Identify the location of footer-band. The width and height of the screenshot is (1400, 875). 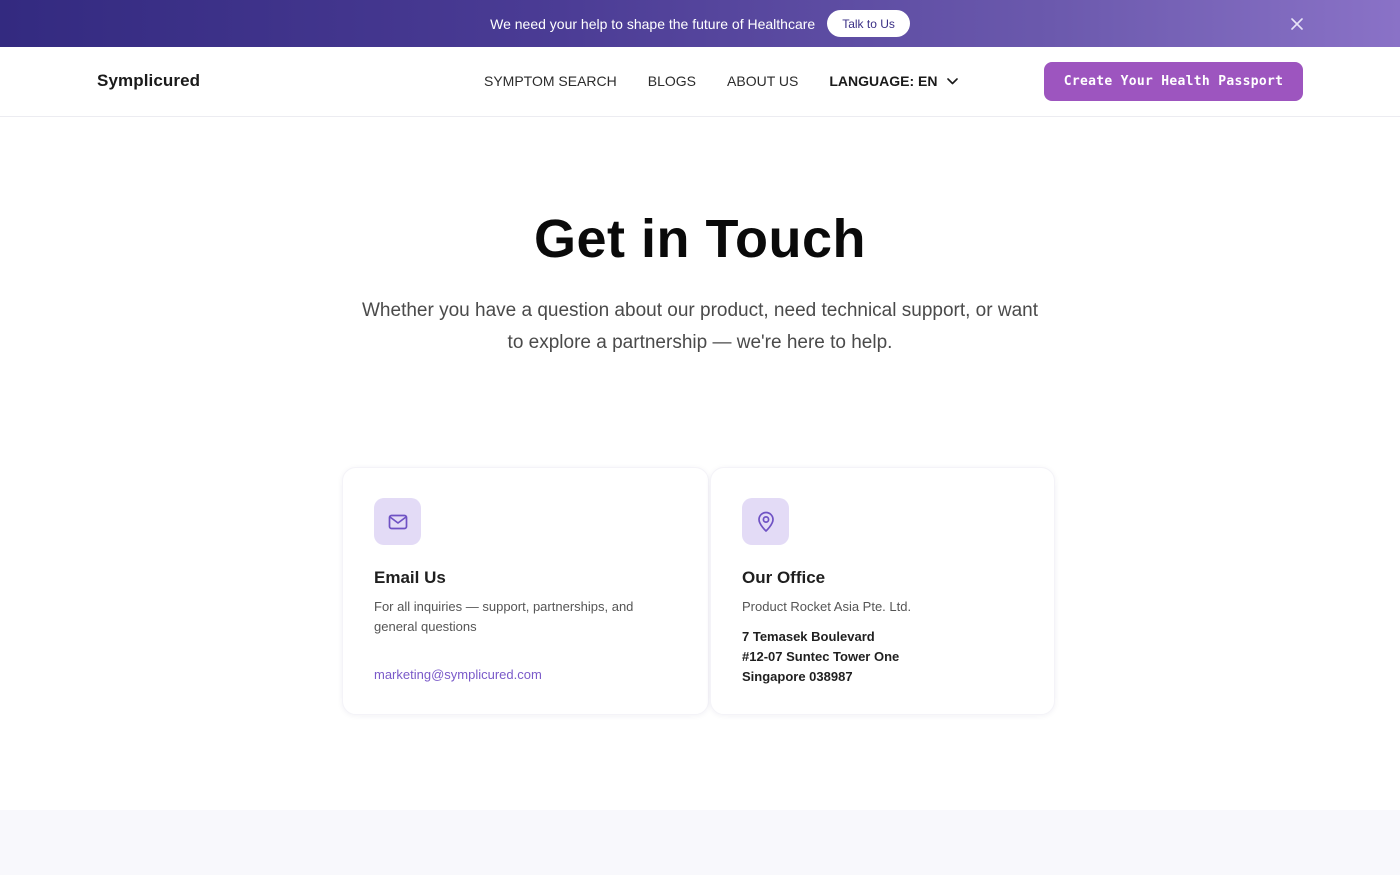
(700, 842).